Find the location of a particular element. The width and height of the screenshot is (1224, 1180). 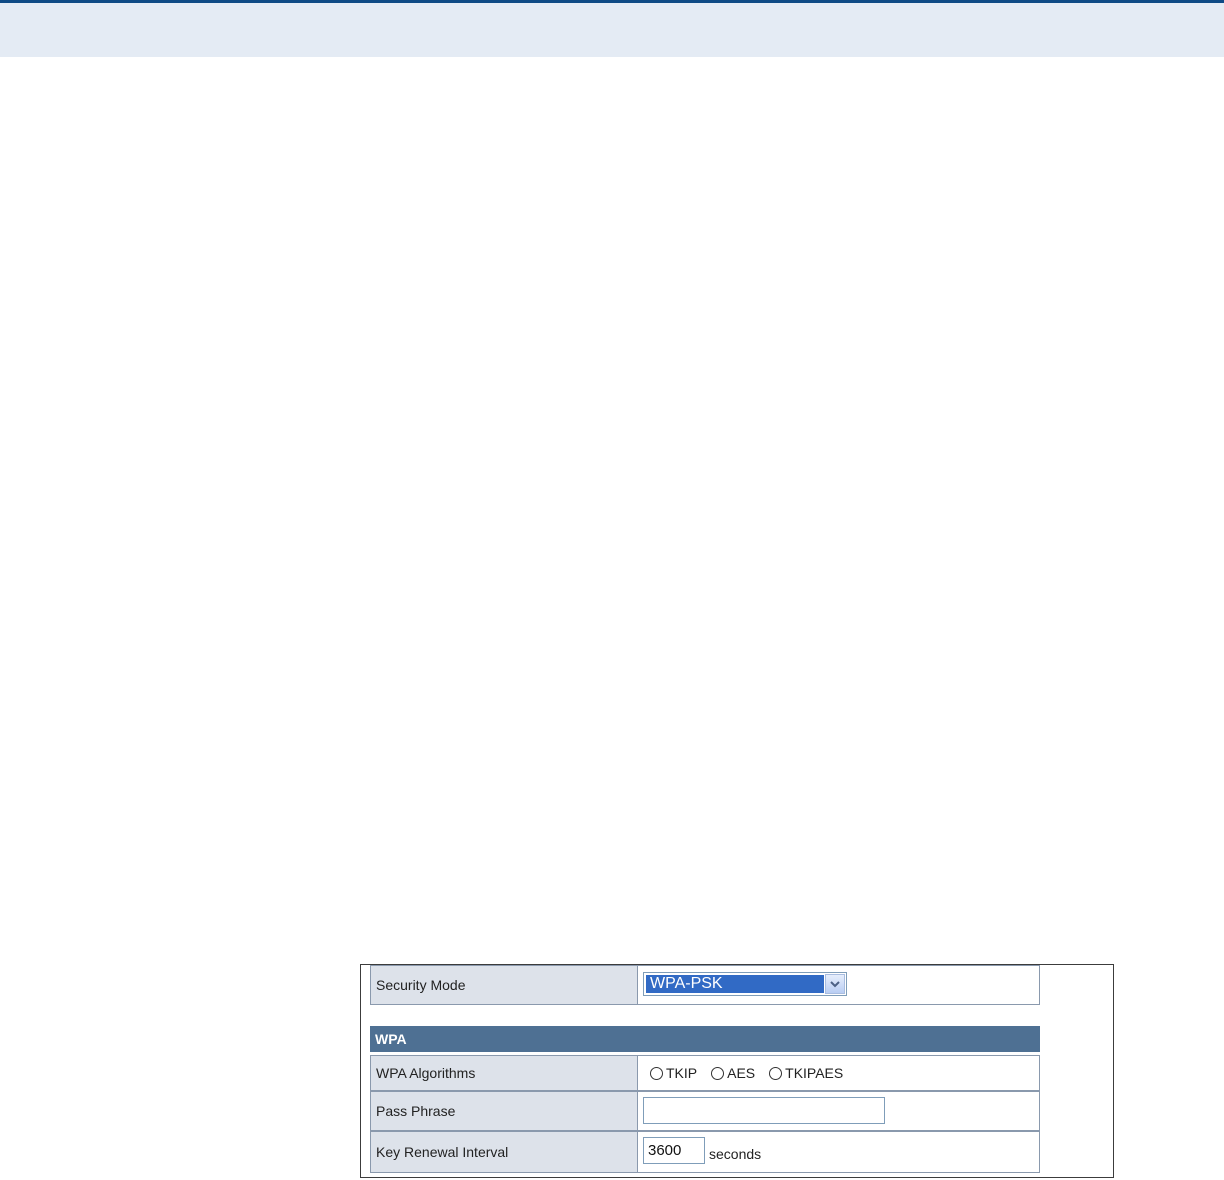

radio-label-tkipaes: TKIPAES is located at coordinates (814, 1073).